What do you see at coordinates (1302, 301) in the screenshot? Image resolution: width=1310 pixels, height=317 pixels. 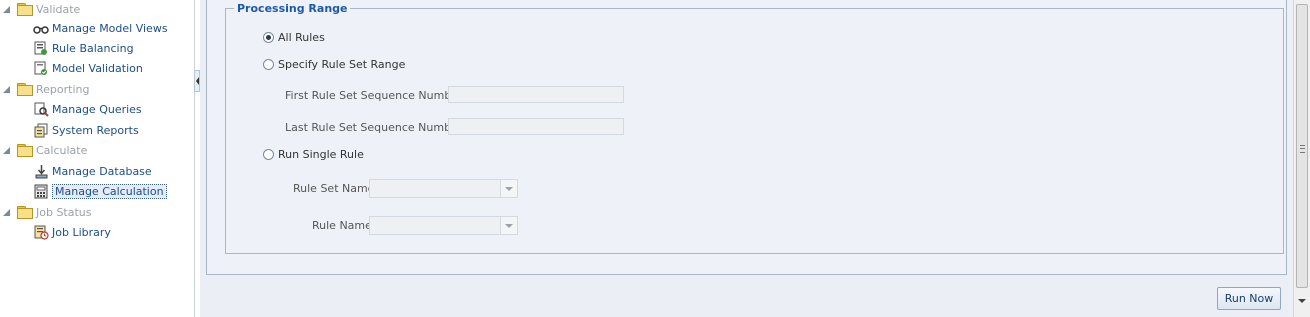 I see `scroll-down-icon` at bounding box center [1302, 301].